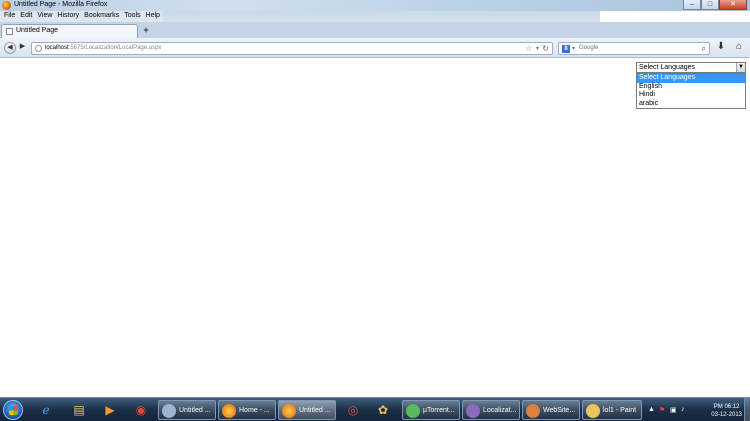 Image resolution: width=750 pixels, height=421 pixels. I want to click on menu-tools: Tools, so click(132, 16).